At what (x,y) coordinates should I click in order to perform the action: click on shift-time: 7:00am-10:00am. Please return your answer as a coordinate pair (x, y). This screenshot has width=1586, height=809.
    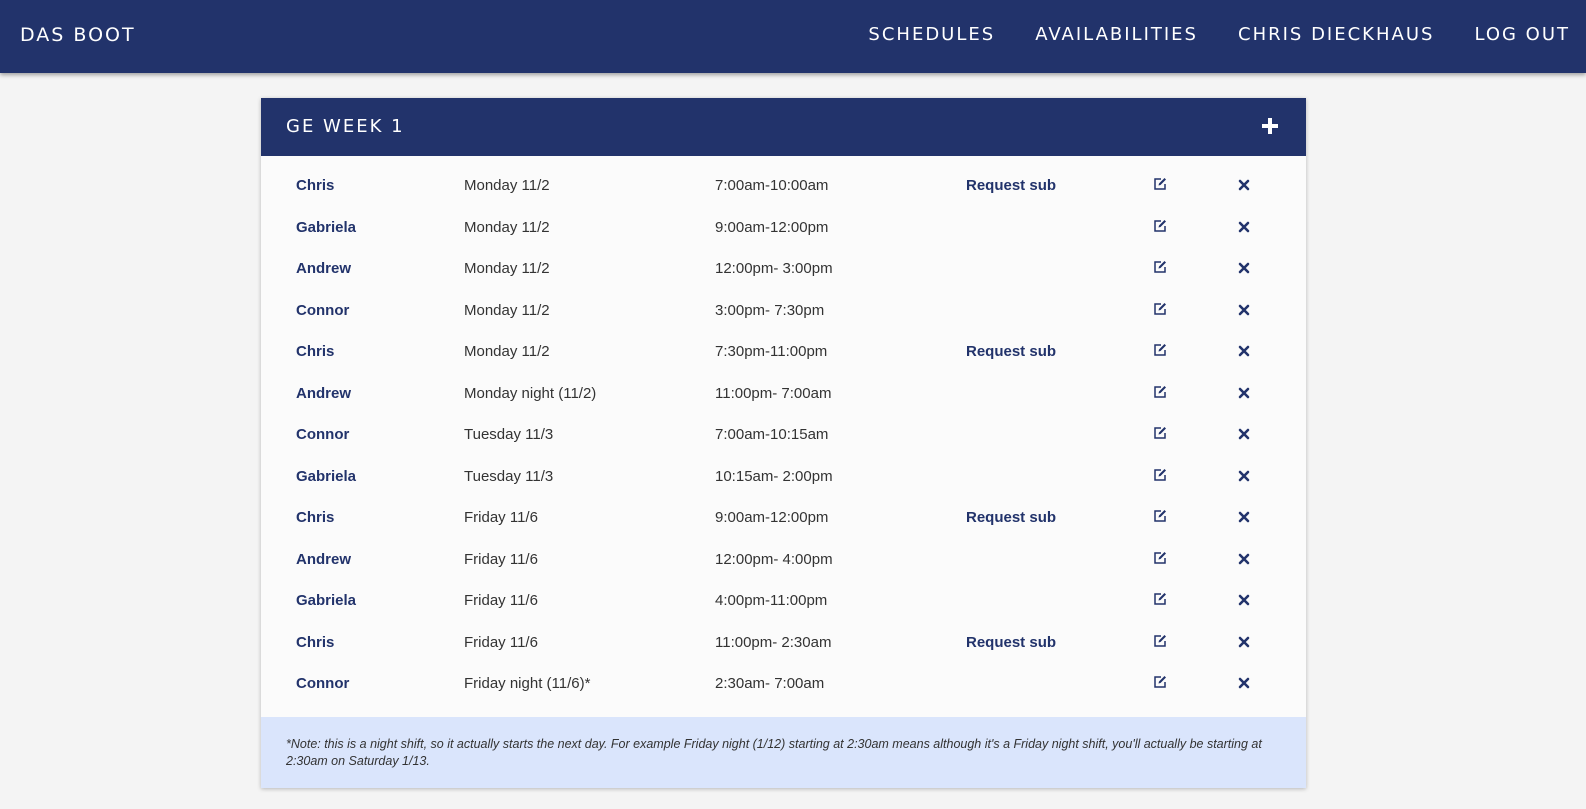
    Looking at the image, I should click on (772, 185).